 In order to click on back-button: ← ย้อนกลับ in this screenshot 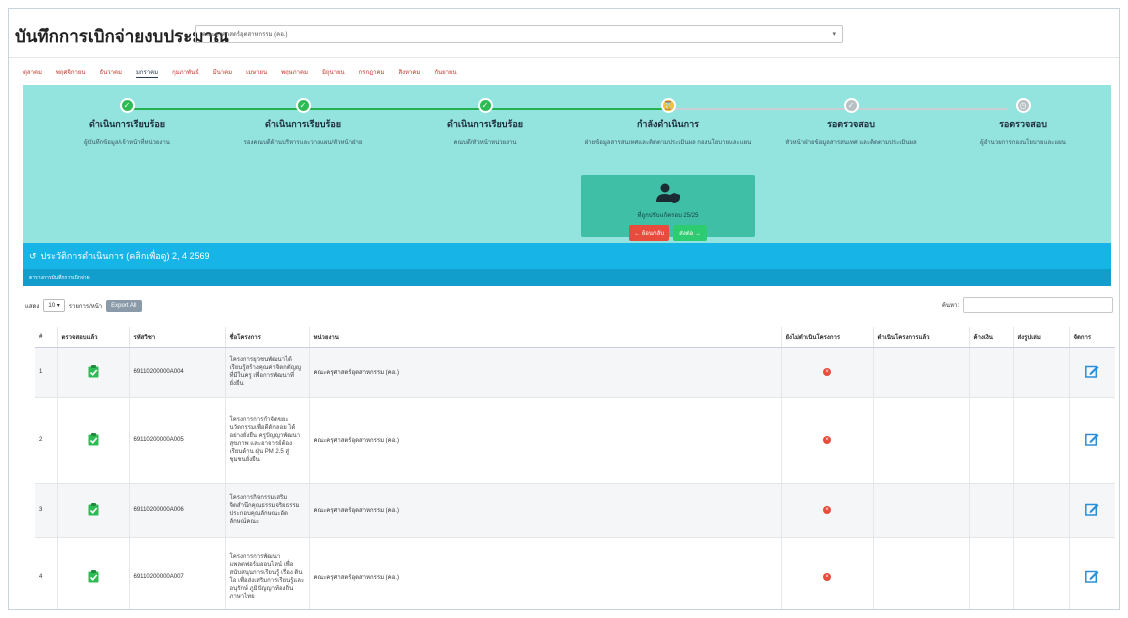, I will do `click(649, 233)`.